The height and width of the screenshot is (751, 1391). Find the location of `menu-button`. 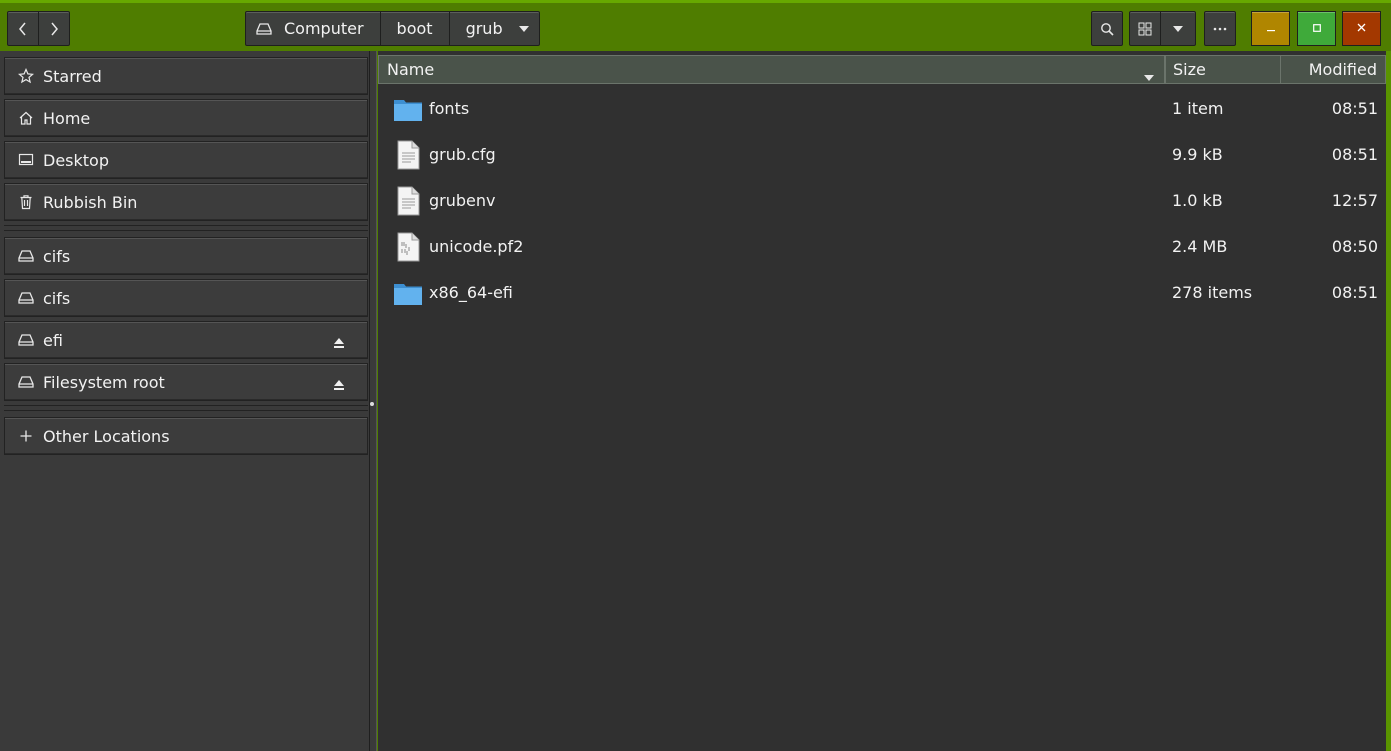

menu-button is located at coordinates (1220, 28).